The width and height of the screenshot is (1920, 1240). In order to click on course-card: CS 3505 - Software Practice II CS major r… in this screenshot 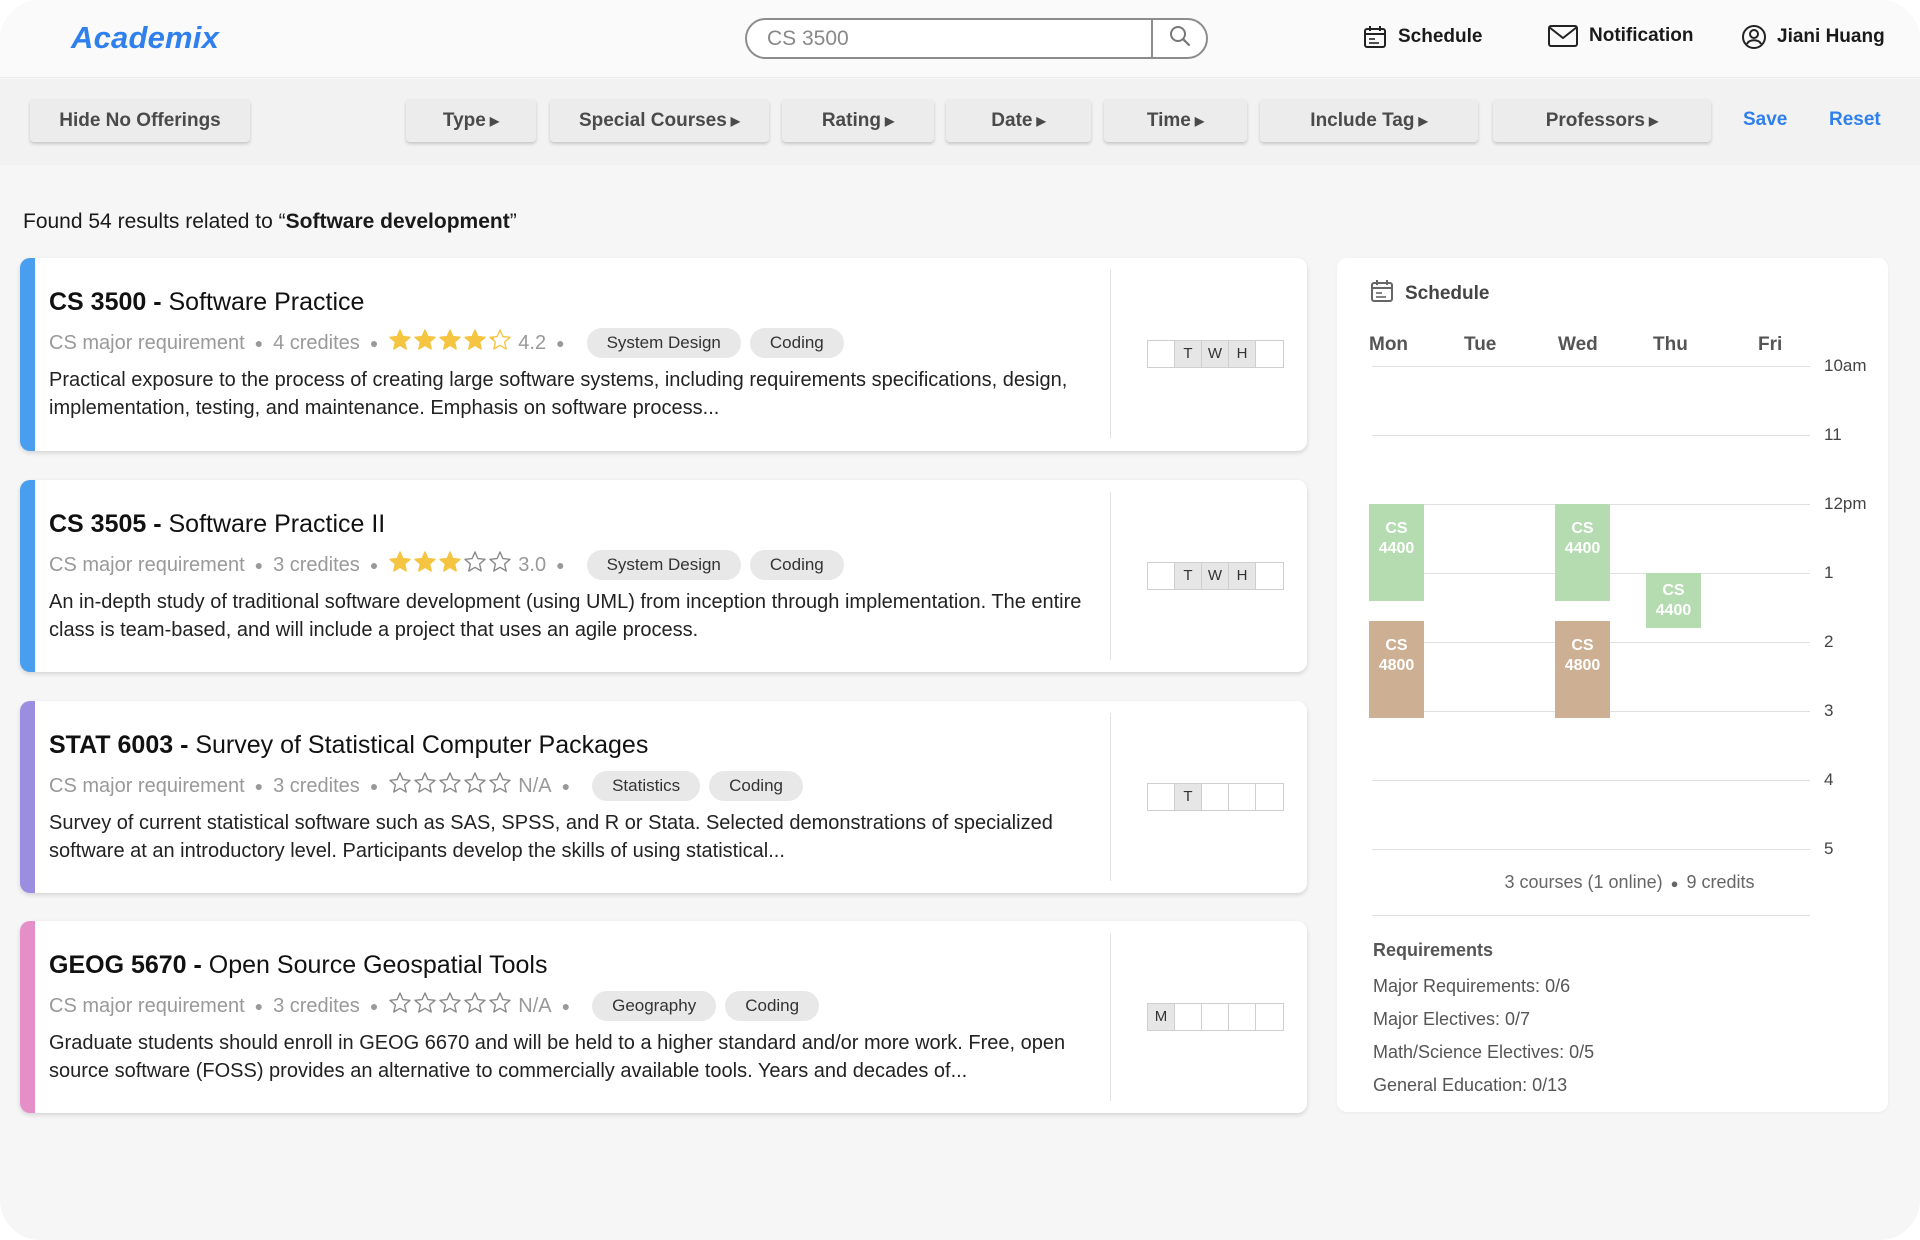, I will do `click(663, 576)`.